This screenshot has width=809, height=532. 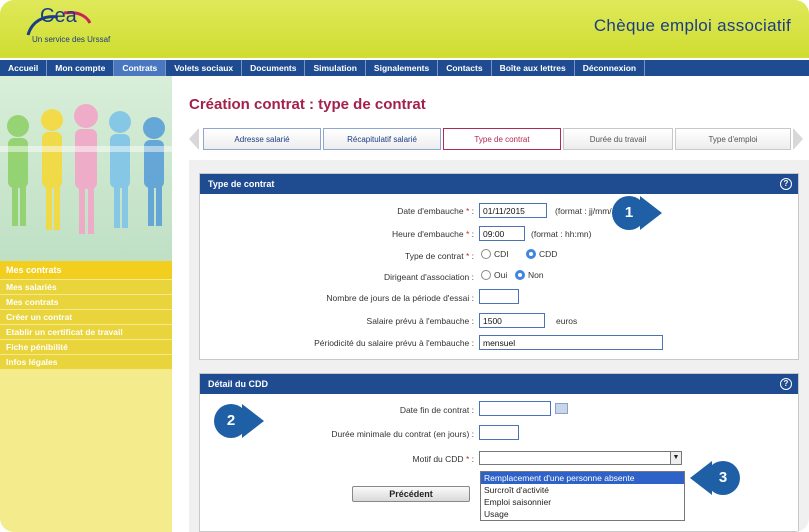 What do you see at coordinates (433, 234) in the screenshot?
I see `heure-embauche-label: Heure d'embauche * :` at bounding box center [433, 234].